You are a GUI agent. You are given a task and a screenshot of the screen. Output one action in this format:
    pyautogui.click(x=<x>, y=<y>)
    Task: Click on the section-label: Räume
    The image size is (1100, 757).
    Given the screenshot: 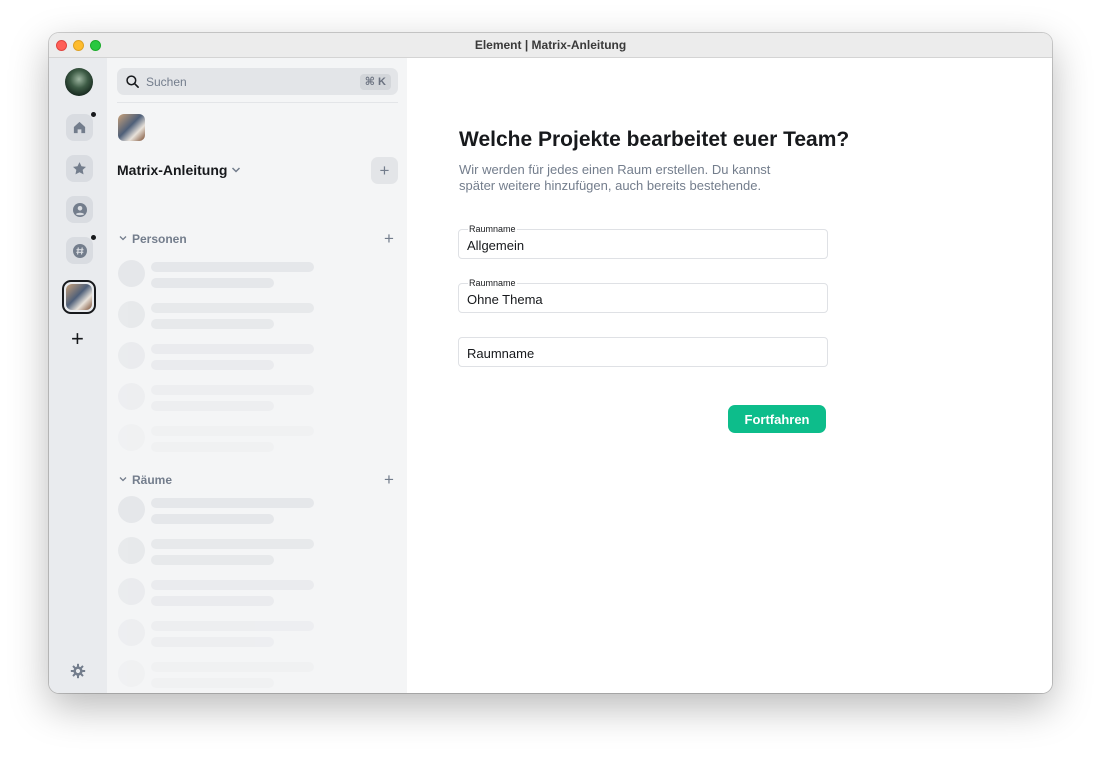 What is the action you would take?
    pyautogui.click(x=152, y=480)
    